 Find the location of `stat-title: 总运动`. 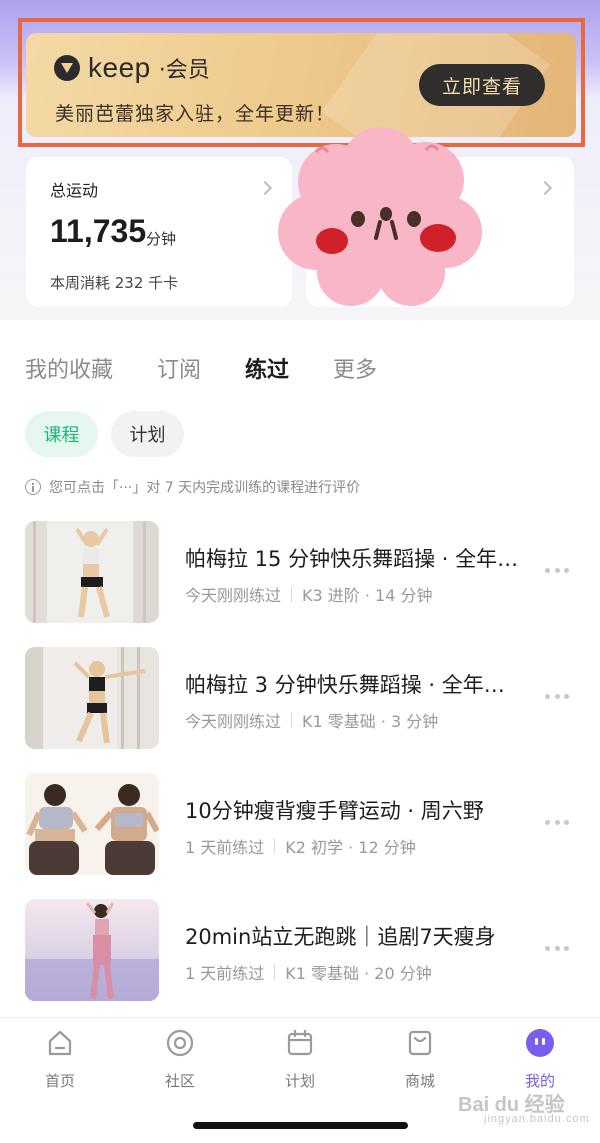

stat-title: 总运动 is located at coordinates (74, 190).